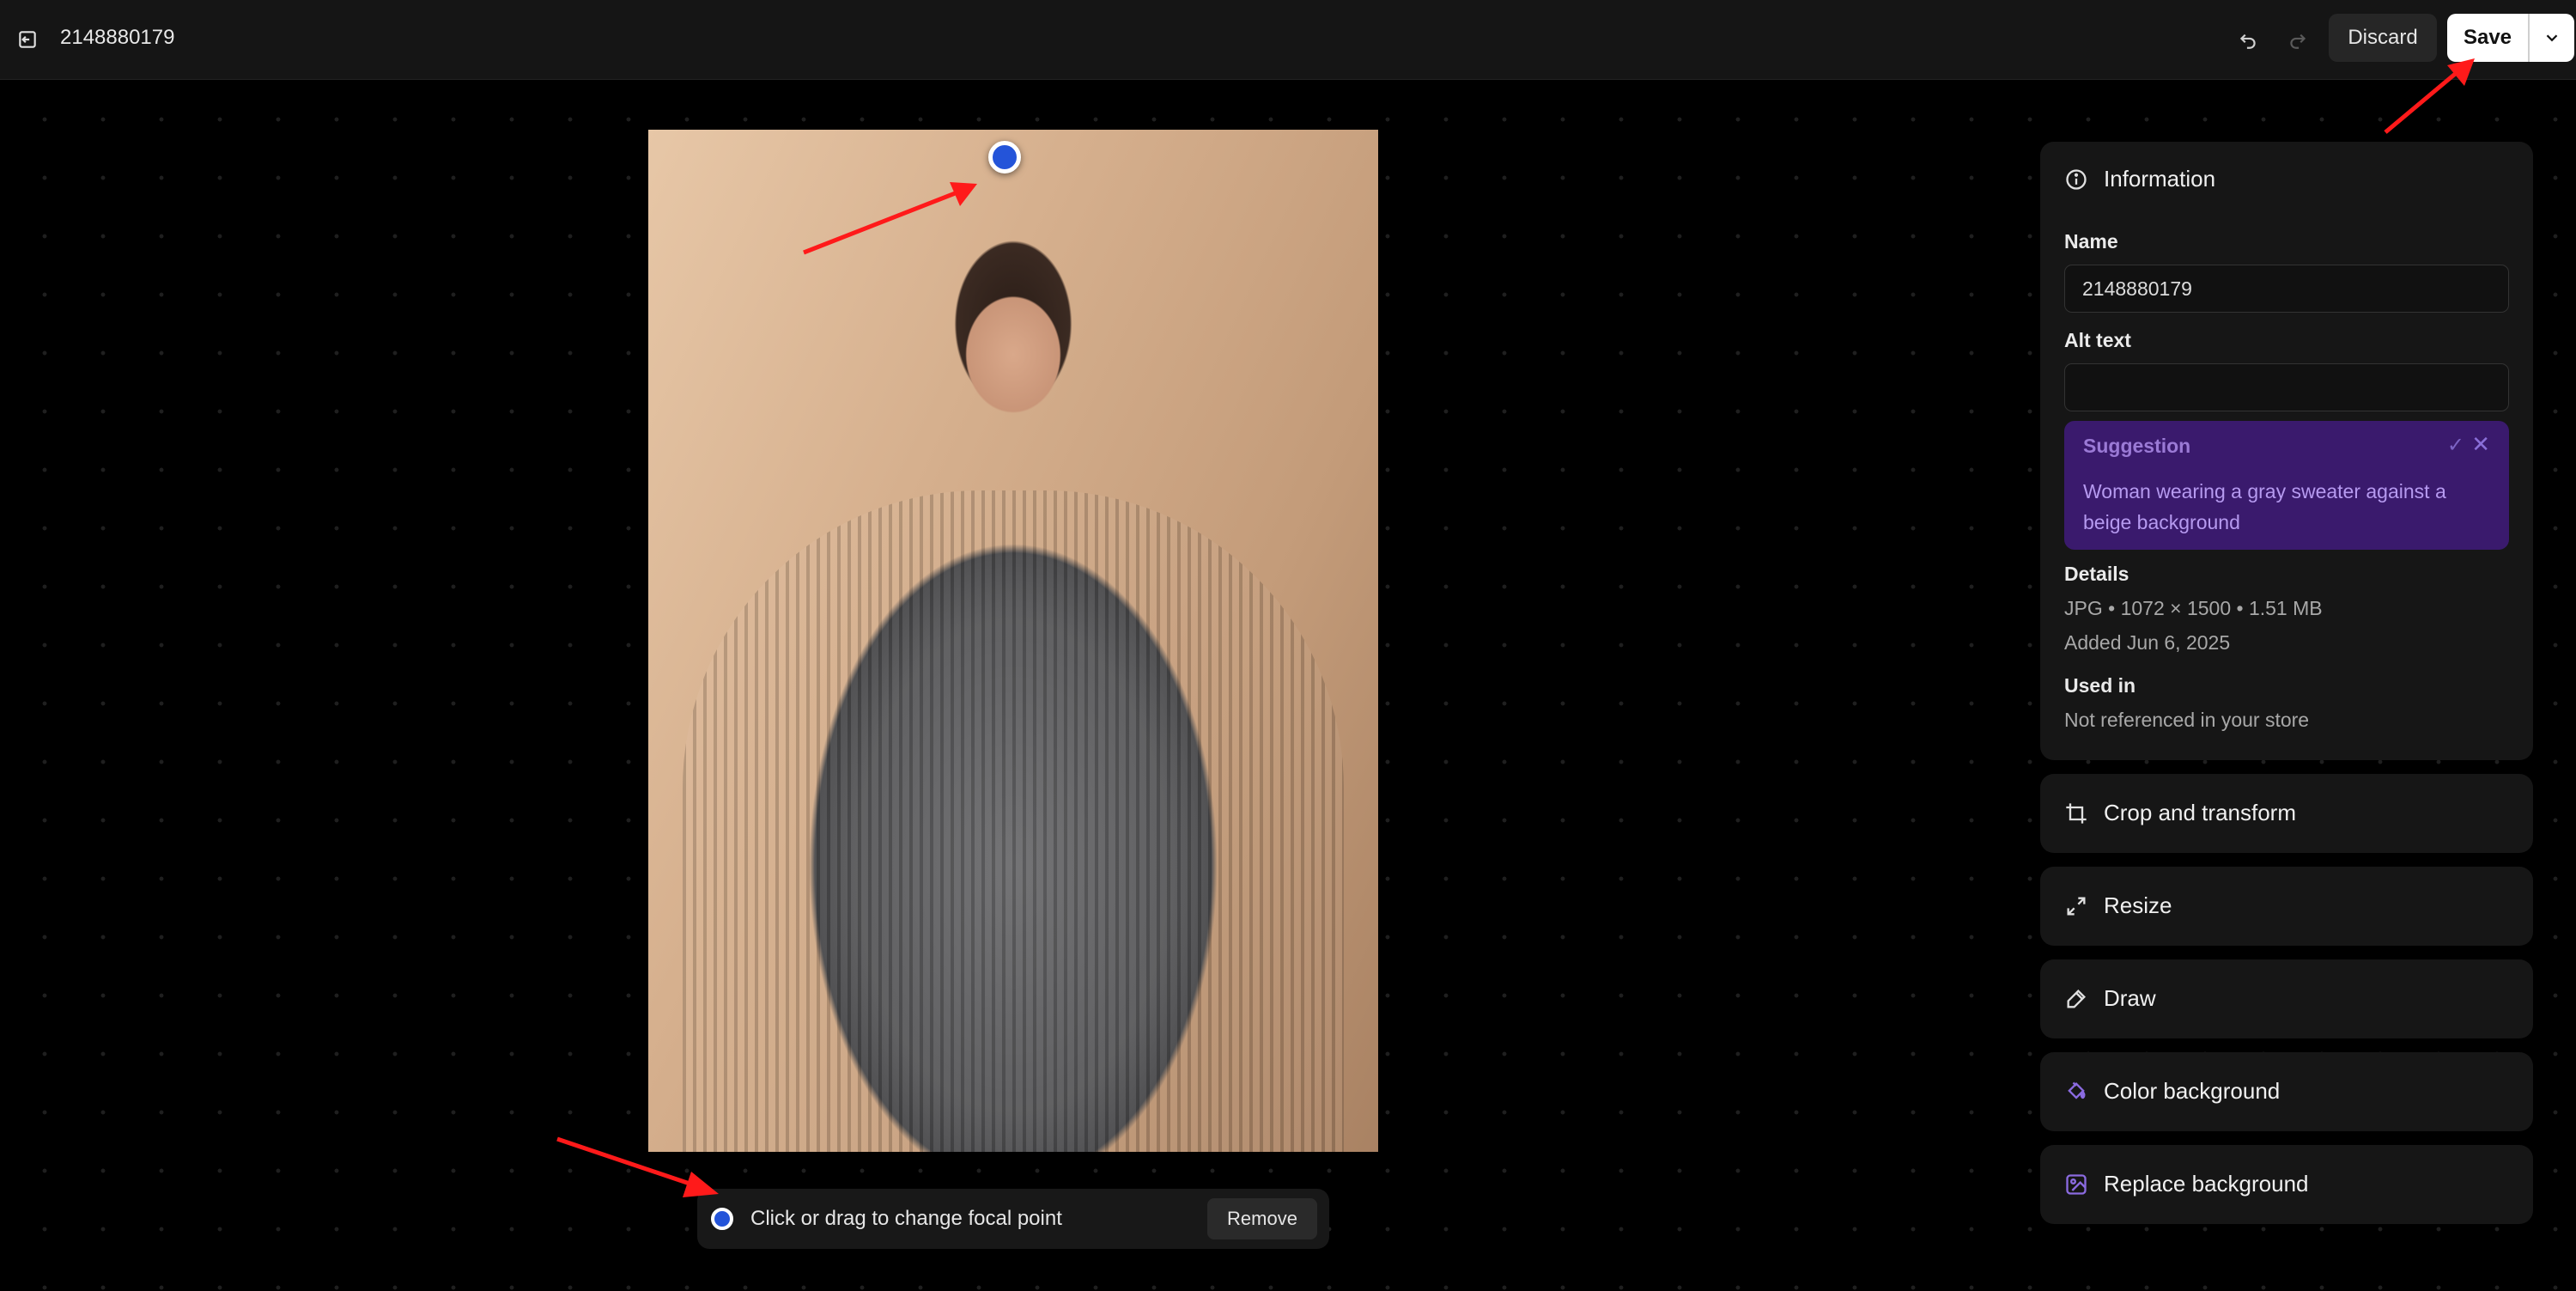 This screenshot has height=1291, width=2576. I want to click on save-options-button, so click(2552, 38).